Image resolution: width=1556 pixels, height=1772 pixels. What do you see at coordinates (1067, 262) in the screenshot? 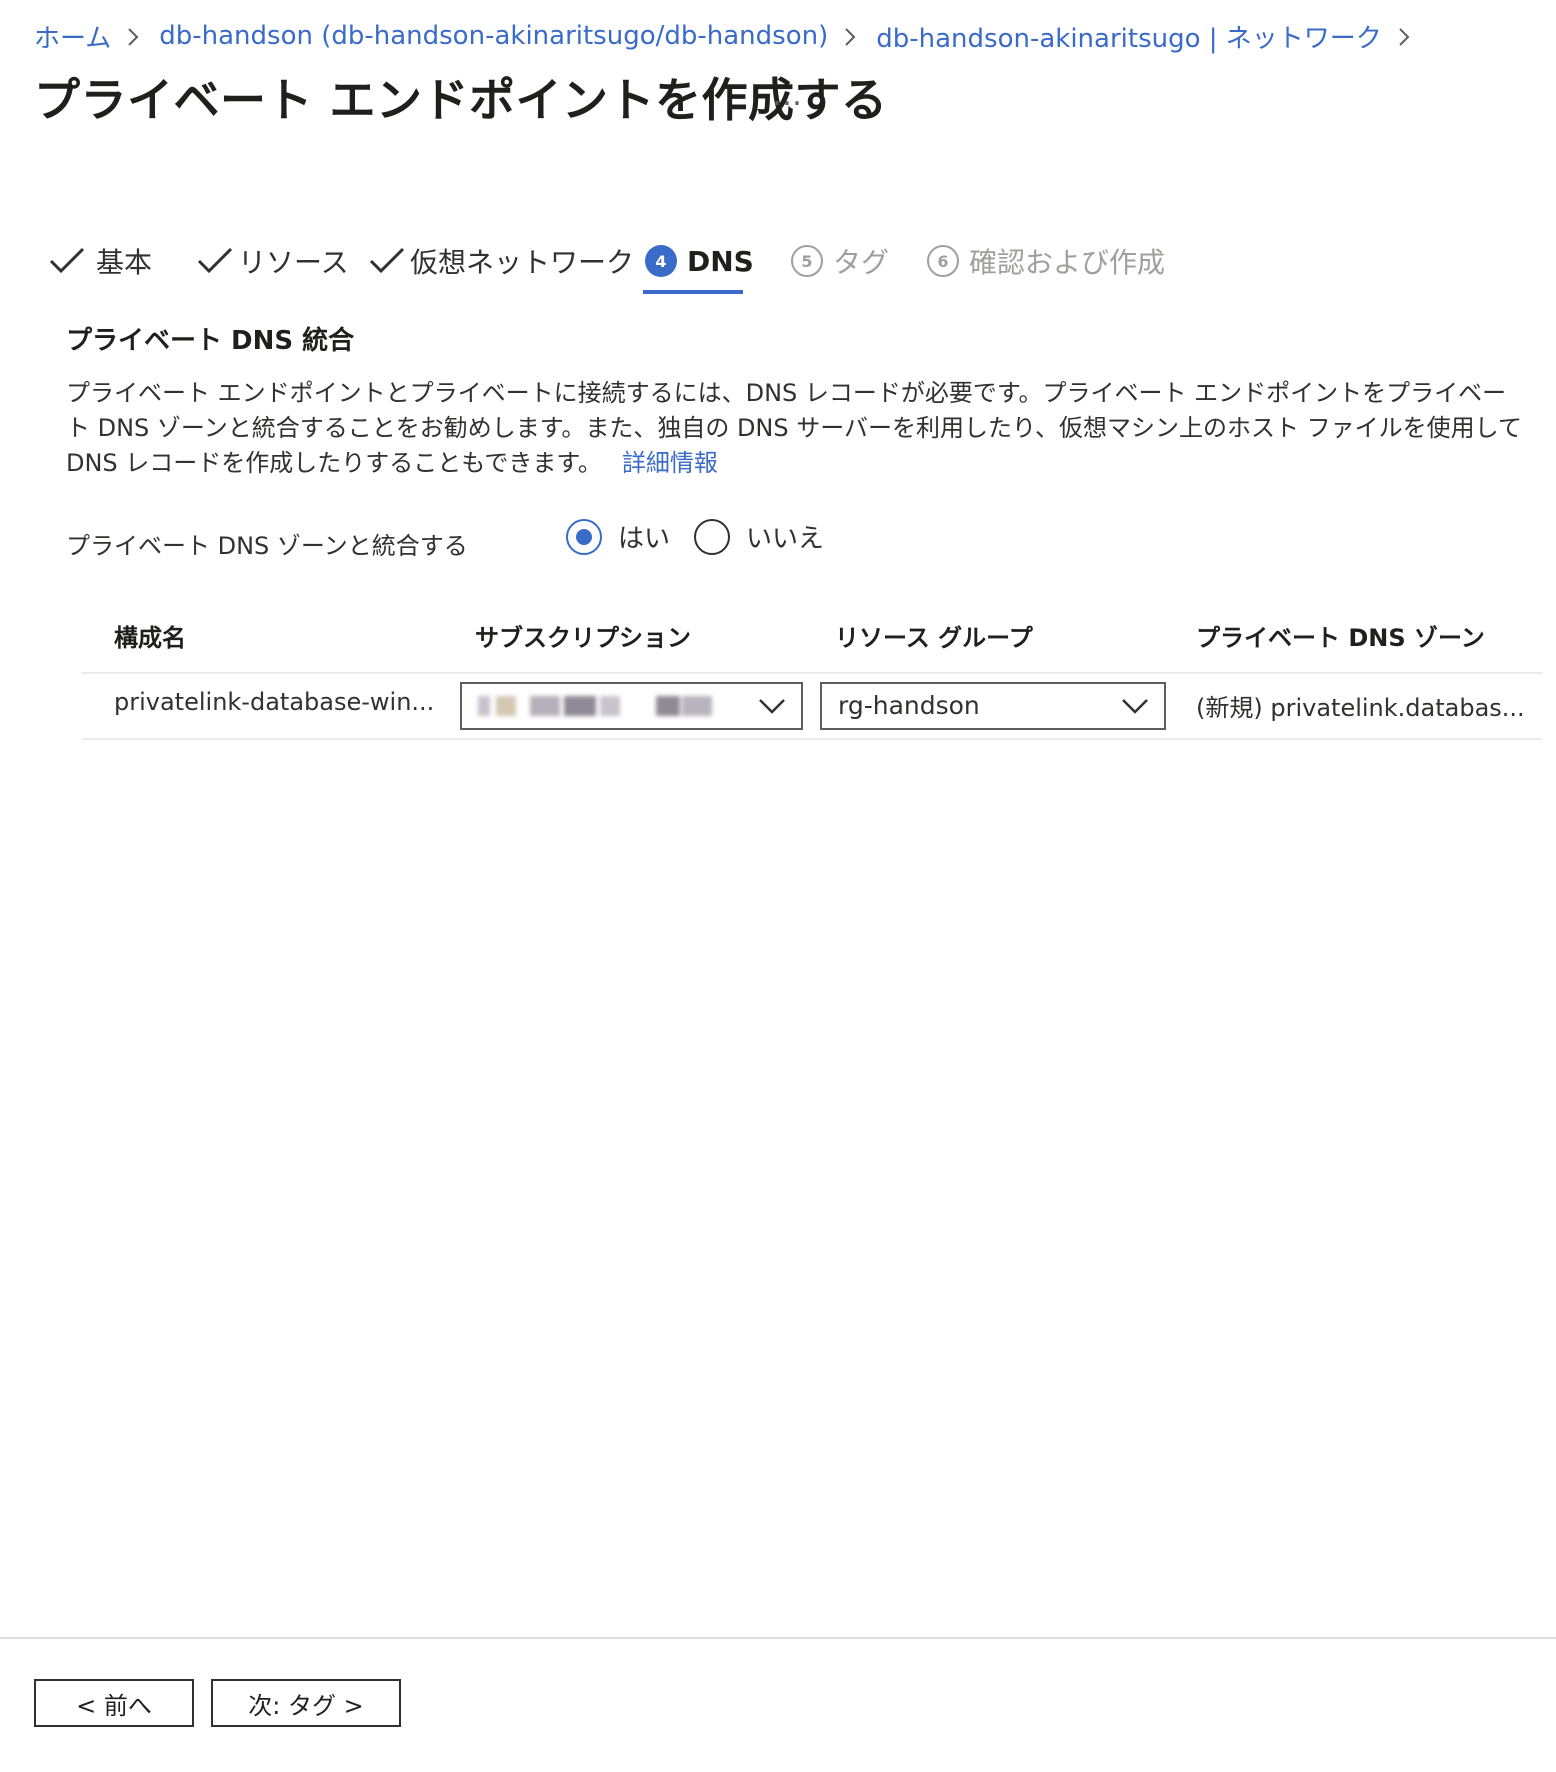
I see `tab-label: 確認および作成` at bounding box center [1067, 262].